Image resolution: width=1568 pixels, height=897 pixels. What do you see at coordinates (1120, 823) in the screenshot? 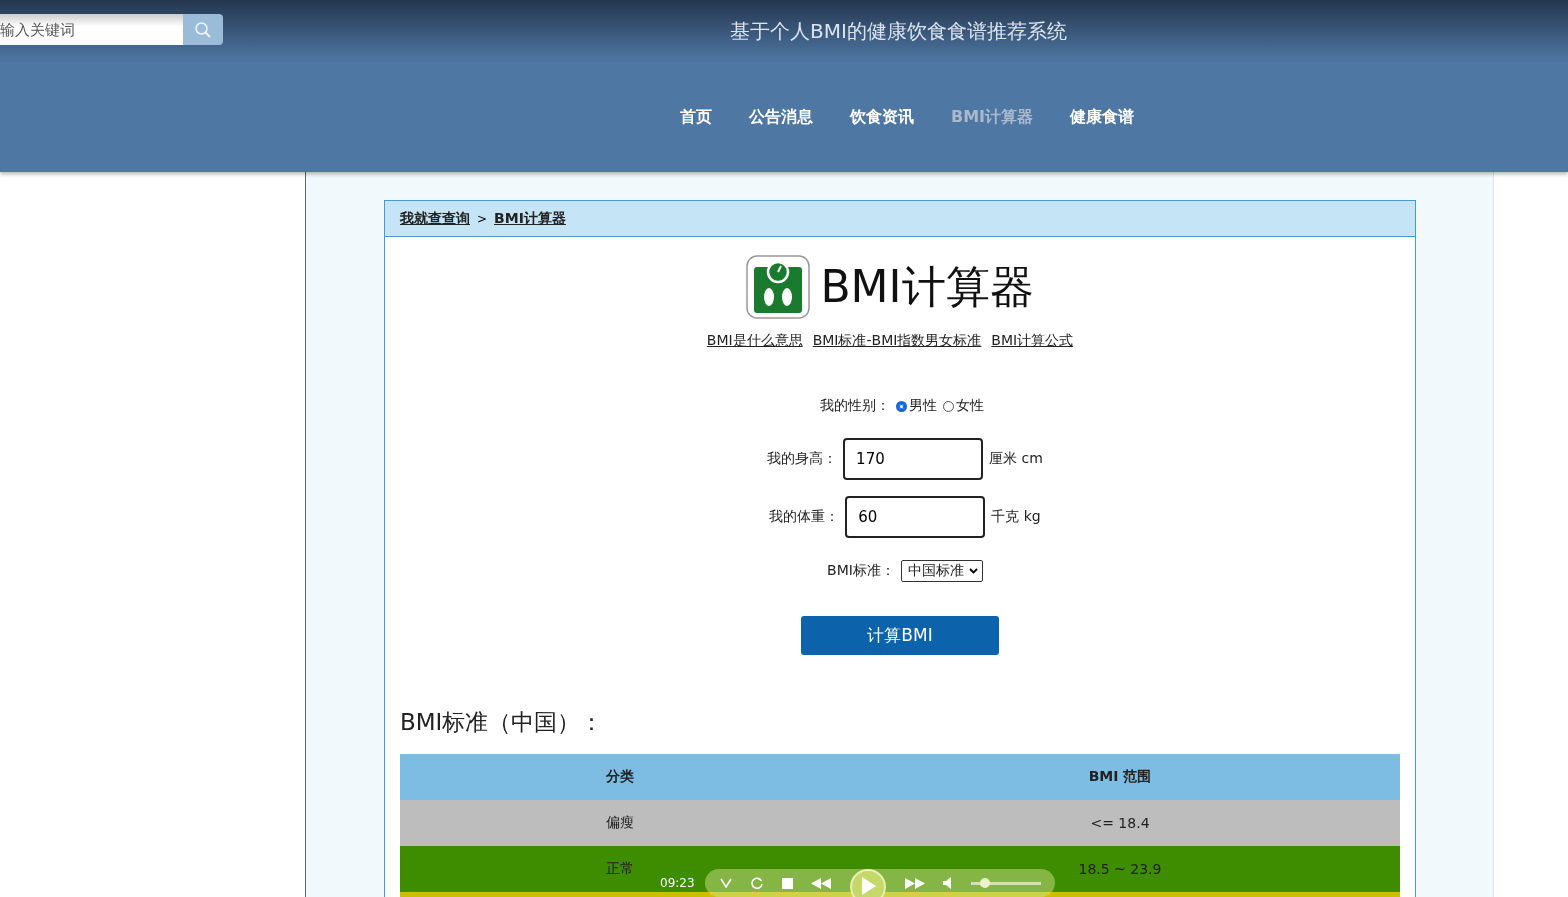
I see `table-cell-text: <= 18.4` at bounding box center [1120, 823].